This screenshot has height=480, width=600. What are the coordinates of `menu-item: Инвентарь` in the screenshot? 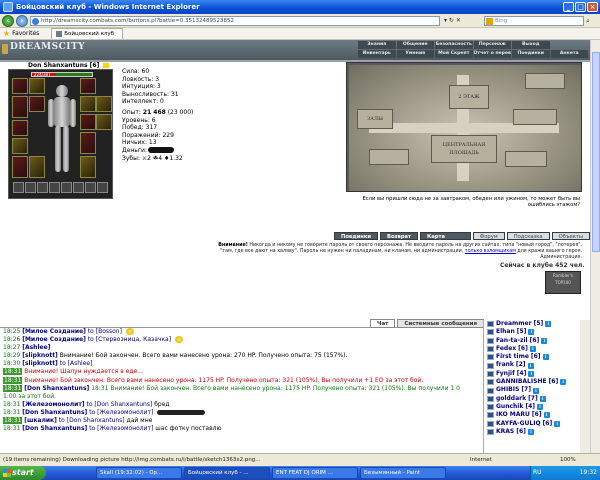 It's located at (377, 54).